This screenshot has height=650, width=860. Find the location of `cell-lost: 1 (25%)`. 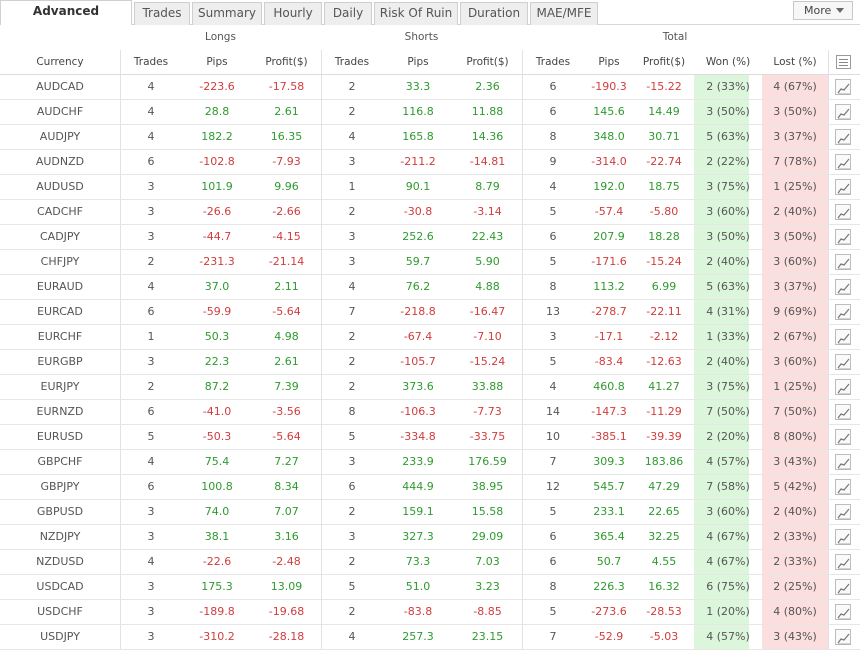

cell-lost: 1 (25%) is located at coordinates (795, 386).